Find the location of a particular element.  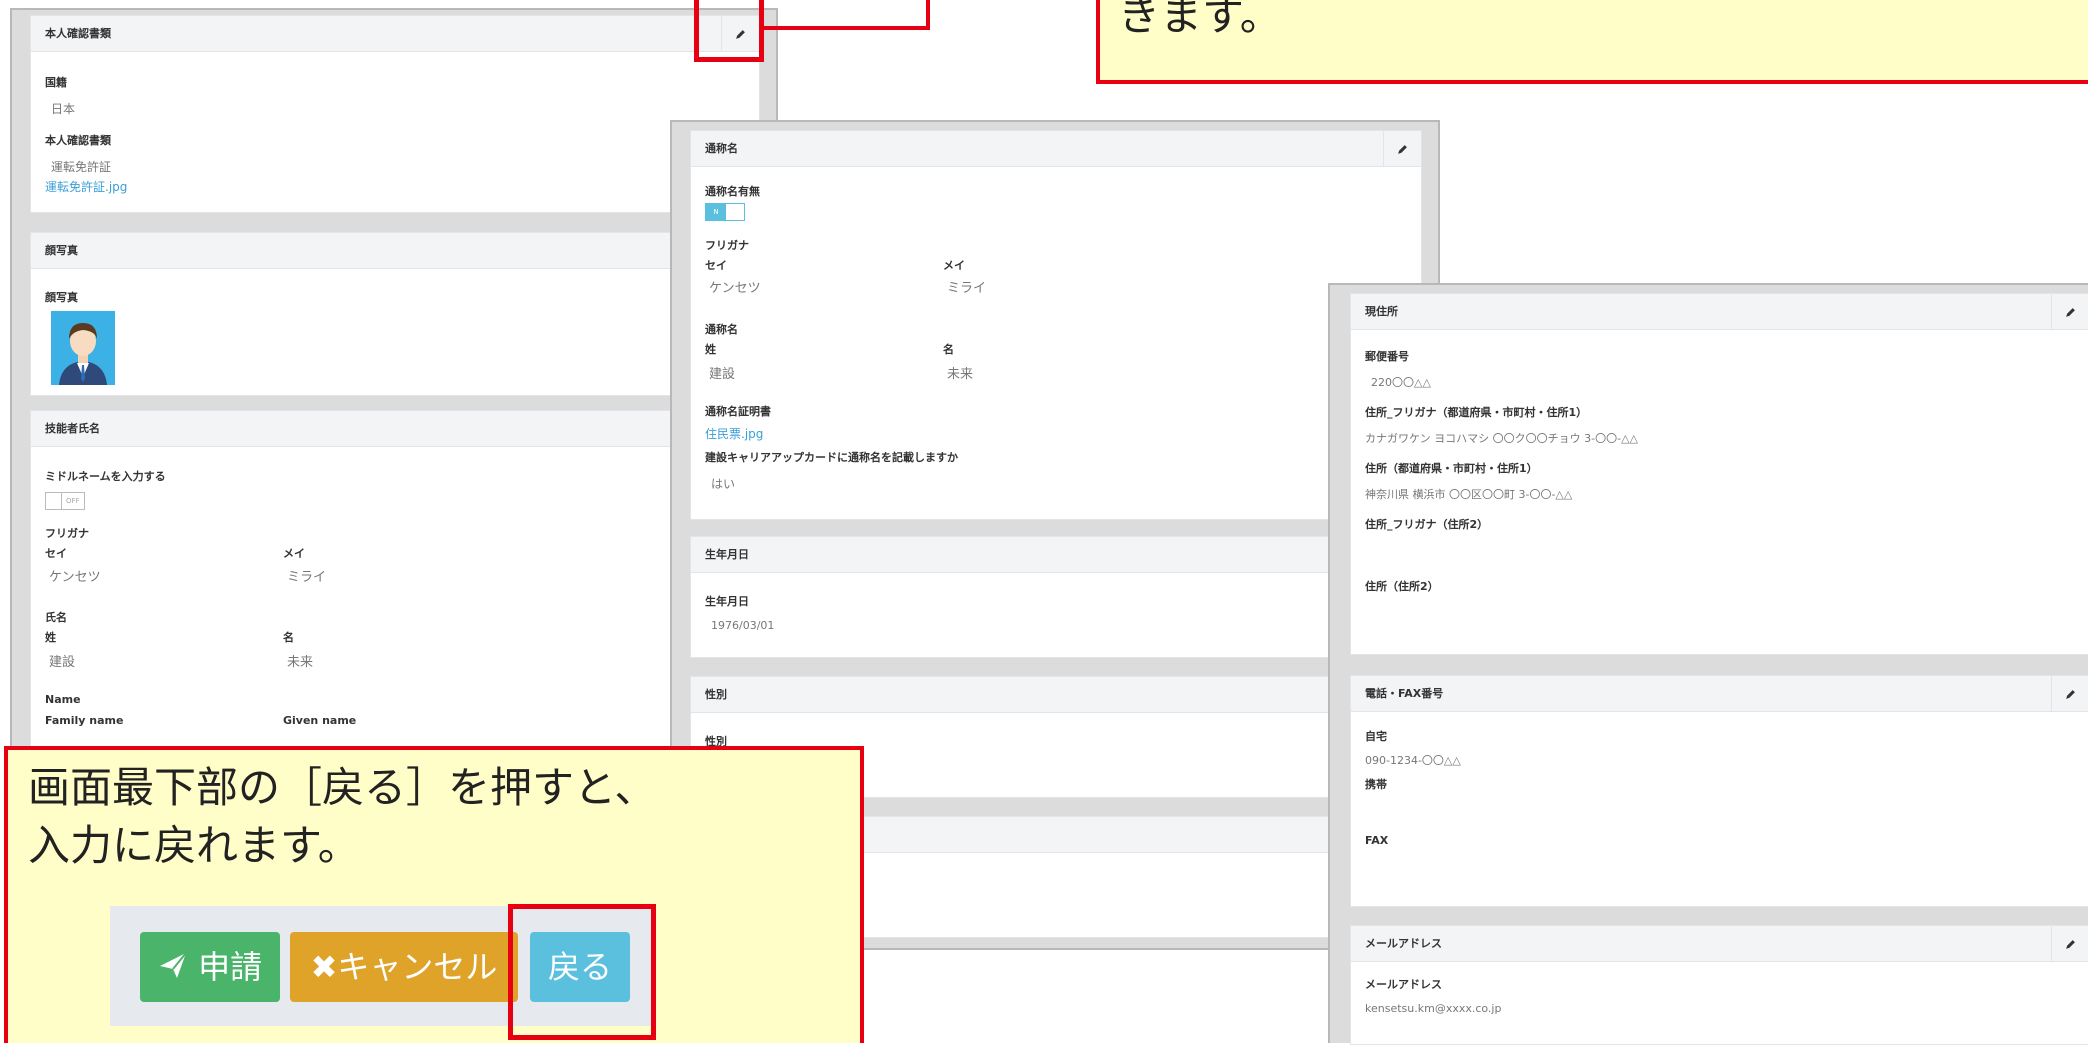

zip-label: 郵便番号 is located at coordinates (1387, 356).